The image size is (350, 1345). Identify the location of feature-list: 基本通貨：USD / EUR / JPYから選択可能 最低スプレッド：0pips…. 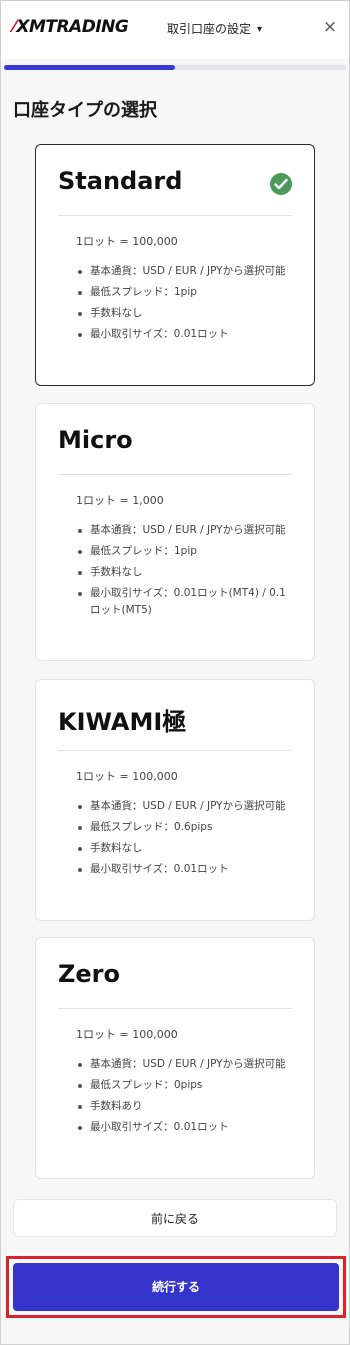
(186, 1098).